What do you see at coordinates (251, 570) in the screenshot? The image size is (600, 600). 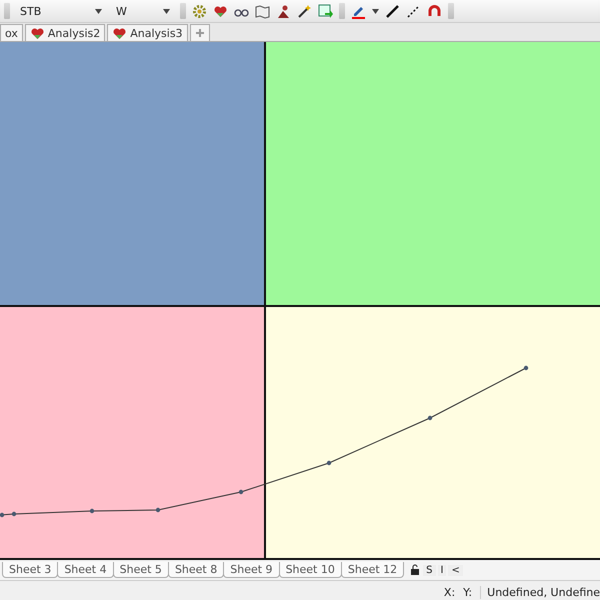 I see `sheet-tab: Sheet 9` at bounding box center [251, 570].